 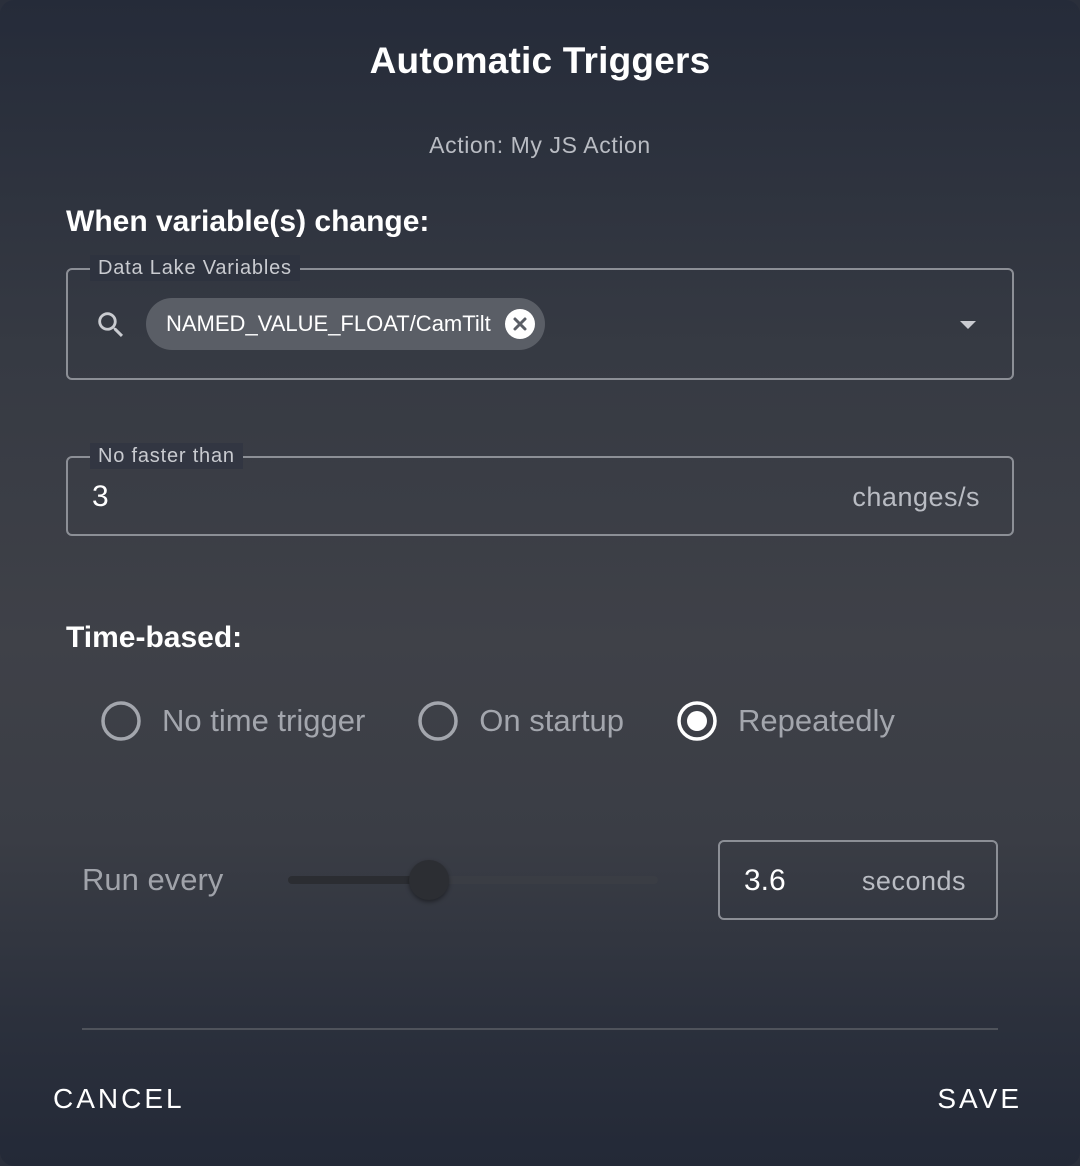 I want to click on dialog-title: Automatic Triggers, so click(x=540, y=60).